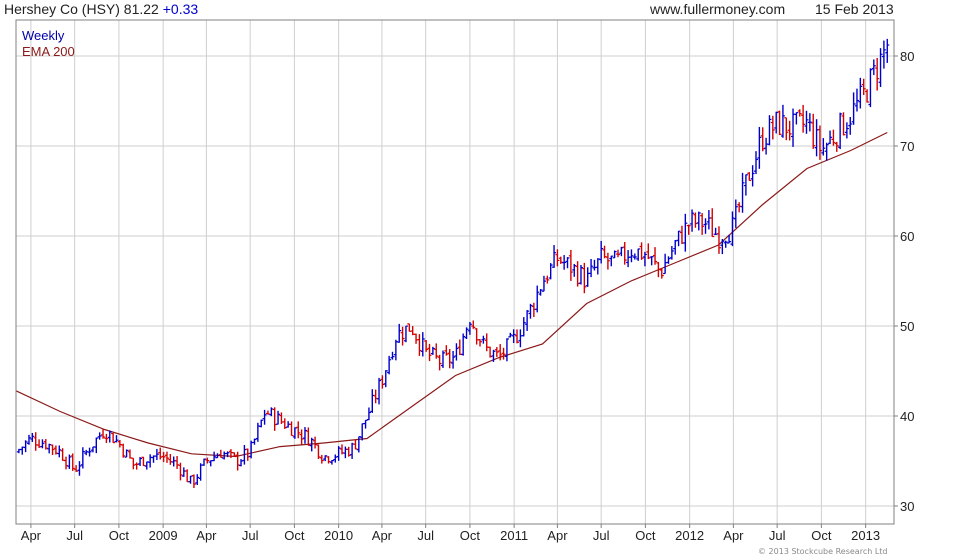 The height and width of the screenshot is (560, 980). I want to click on x-tick-label: 2009, so click(163, 535).